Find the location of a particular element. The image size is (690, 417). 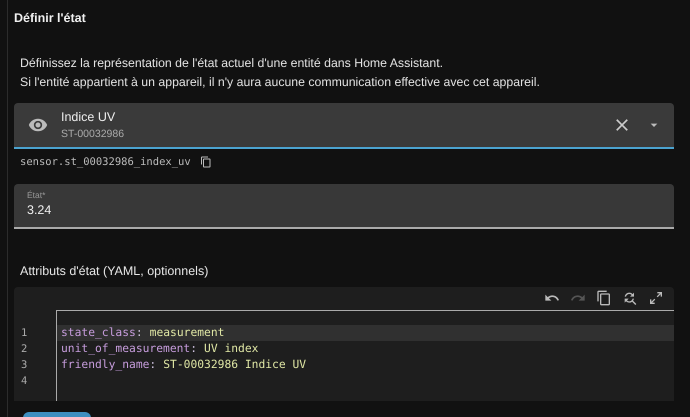

yaml-value: measurement is located at coordinates (187, 333).